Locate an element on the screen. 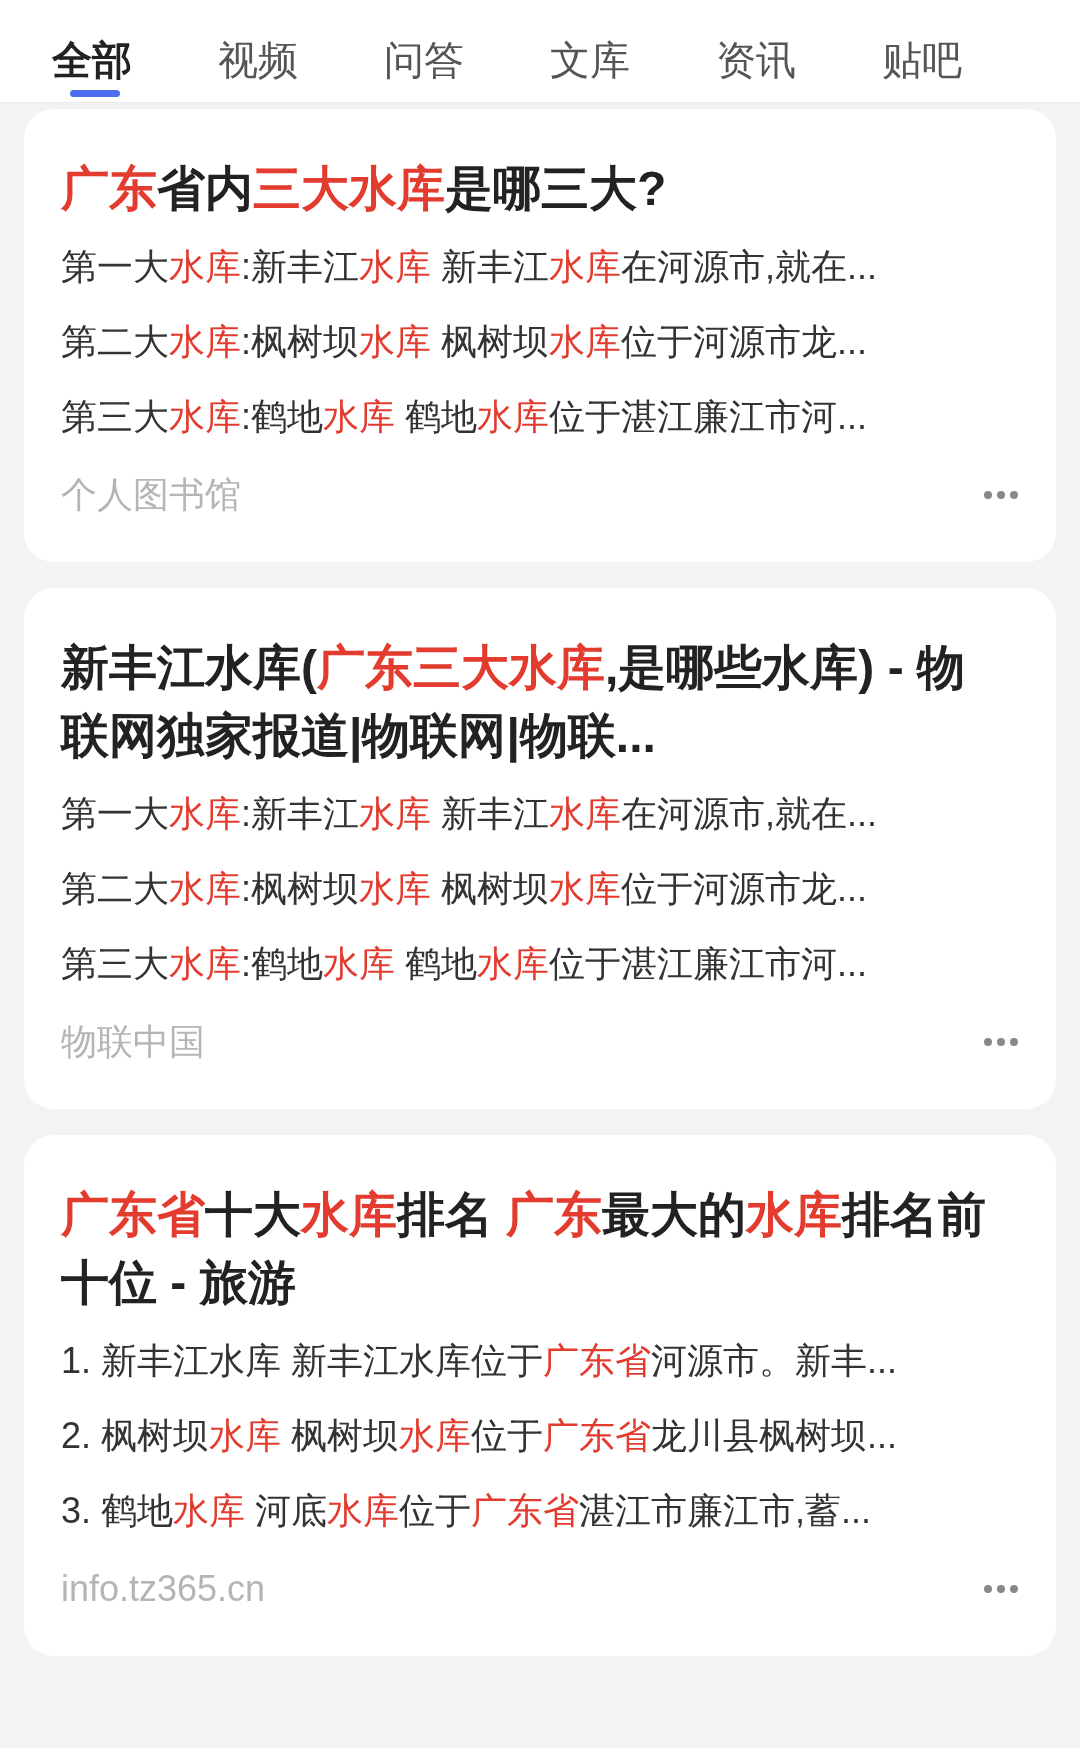  tab: 视频 is located at coordinates (258, 51).